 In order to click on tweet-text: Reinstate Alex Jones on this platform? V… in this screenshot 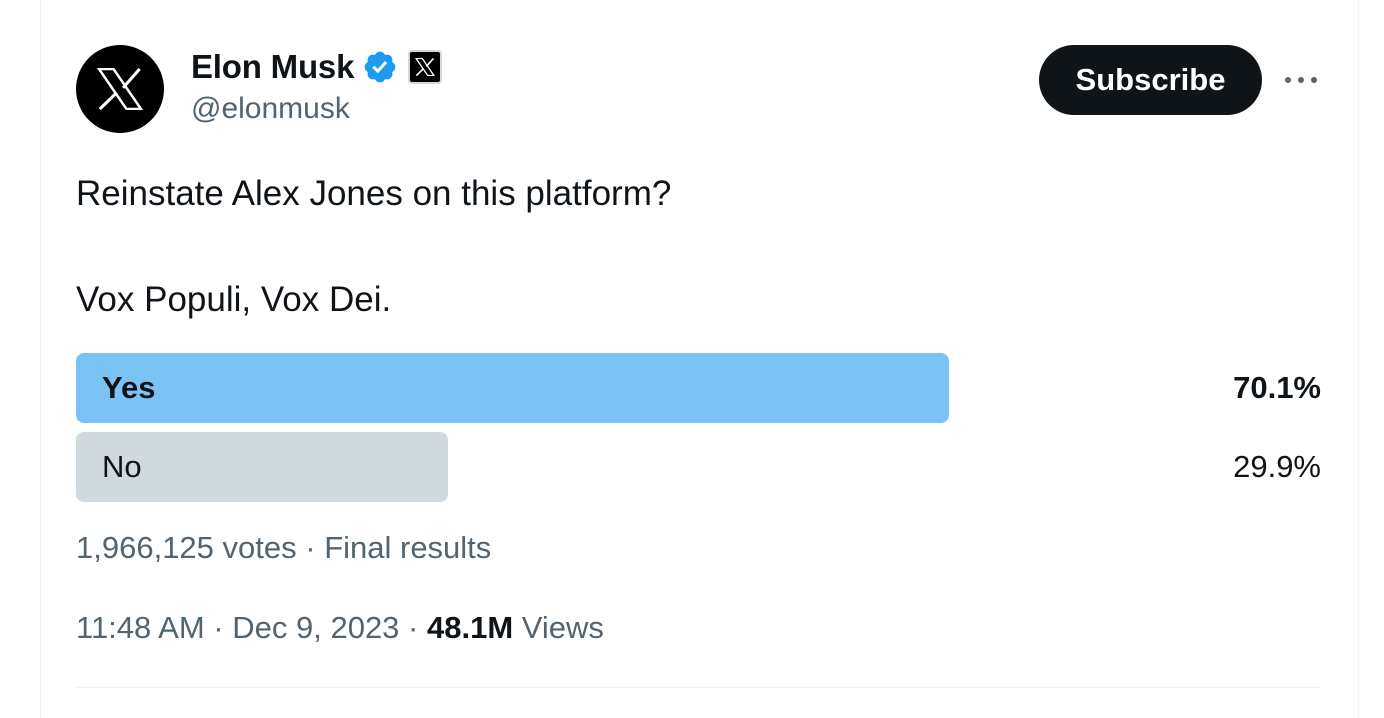, I will do `click(373, 247)`.